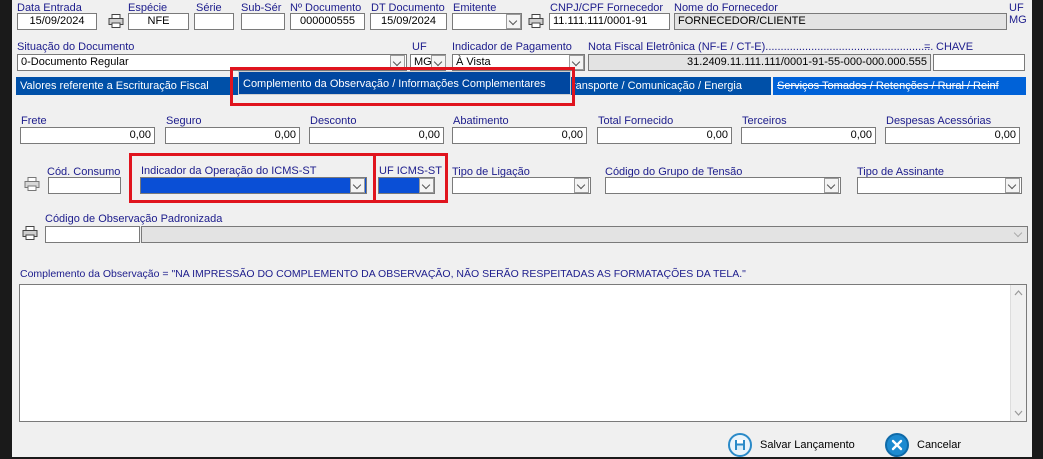 Image resolution: width=1043 pixels, height=459 pixels. I want to click on valores-label: Total Fornecido, so click(636, 121).